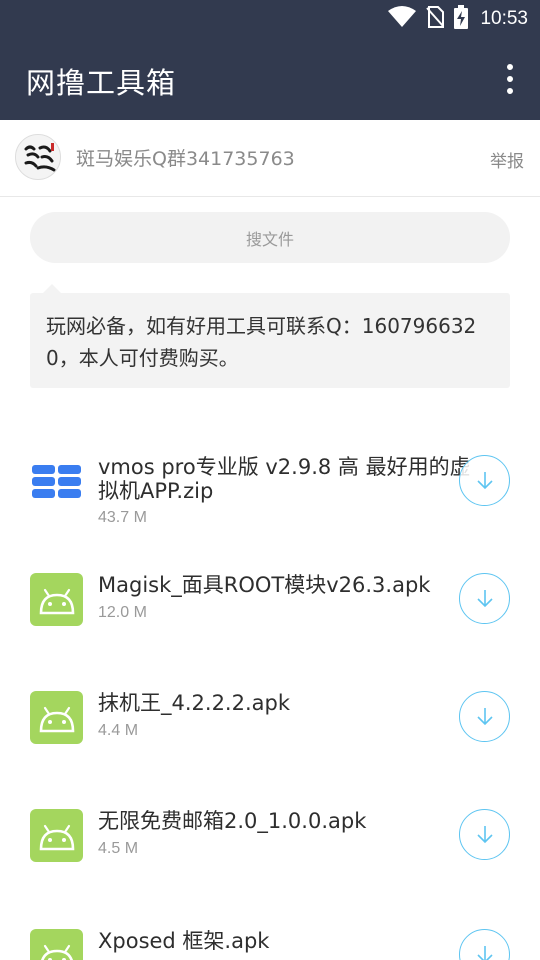 The height and width of the screenshot is (960, 540). I want to click on file-item: 无限免费邮箱2.0_1.0.0.apk 4.5 M, so click(270, 851).